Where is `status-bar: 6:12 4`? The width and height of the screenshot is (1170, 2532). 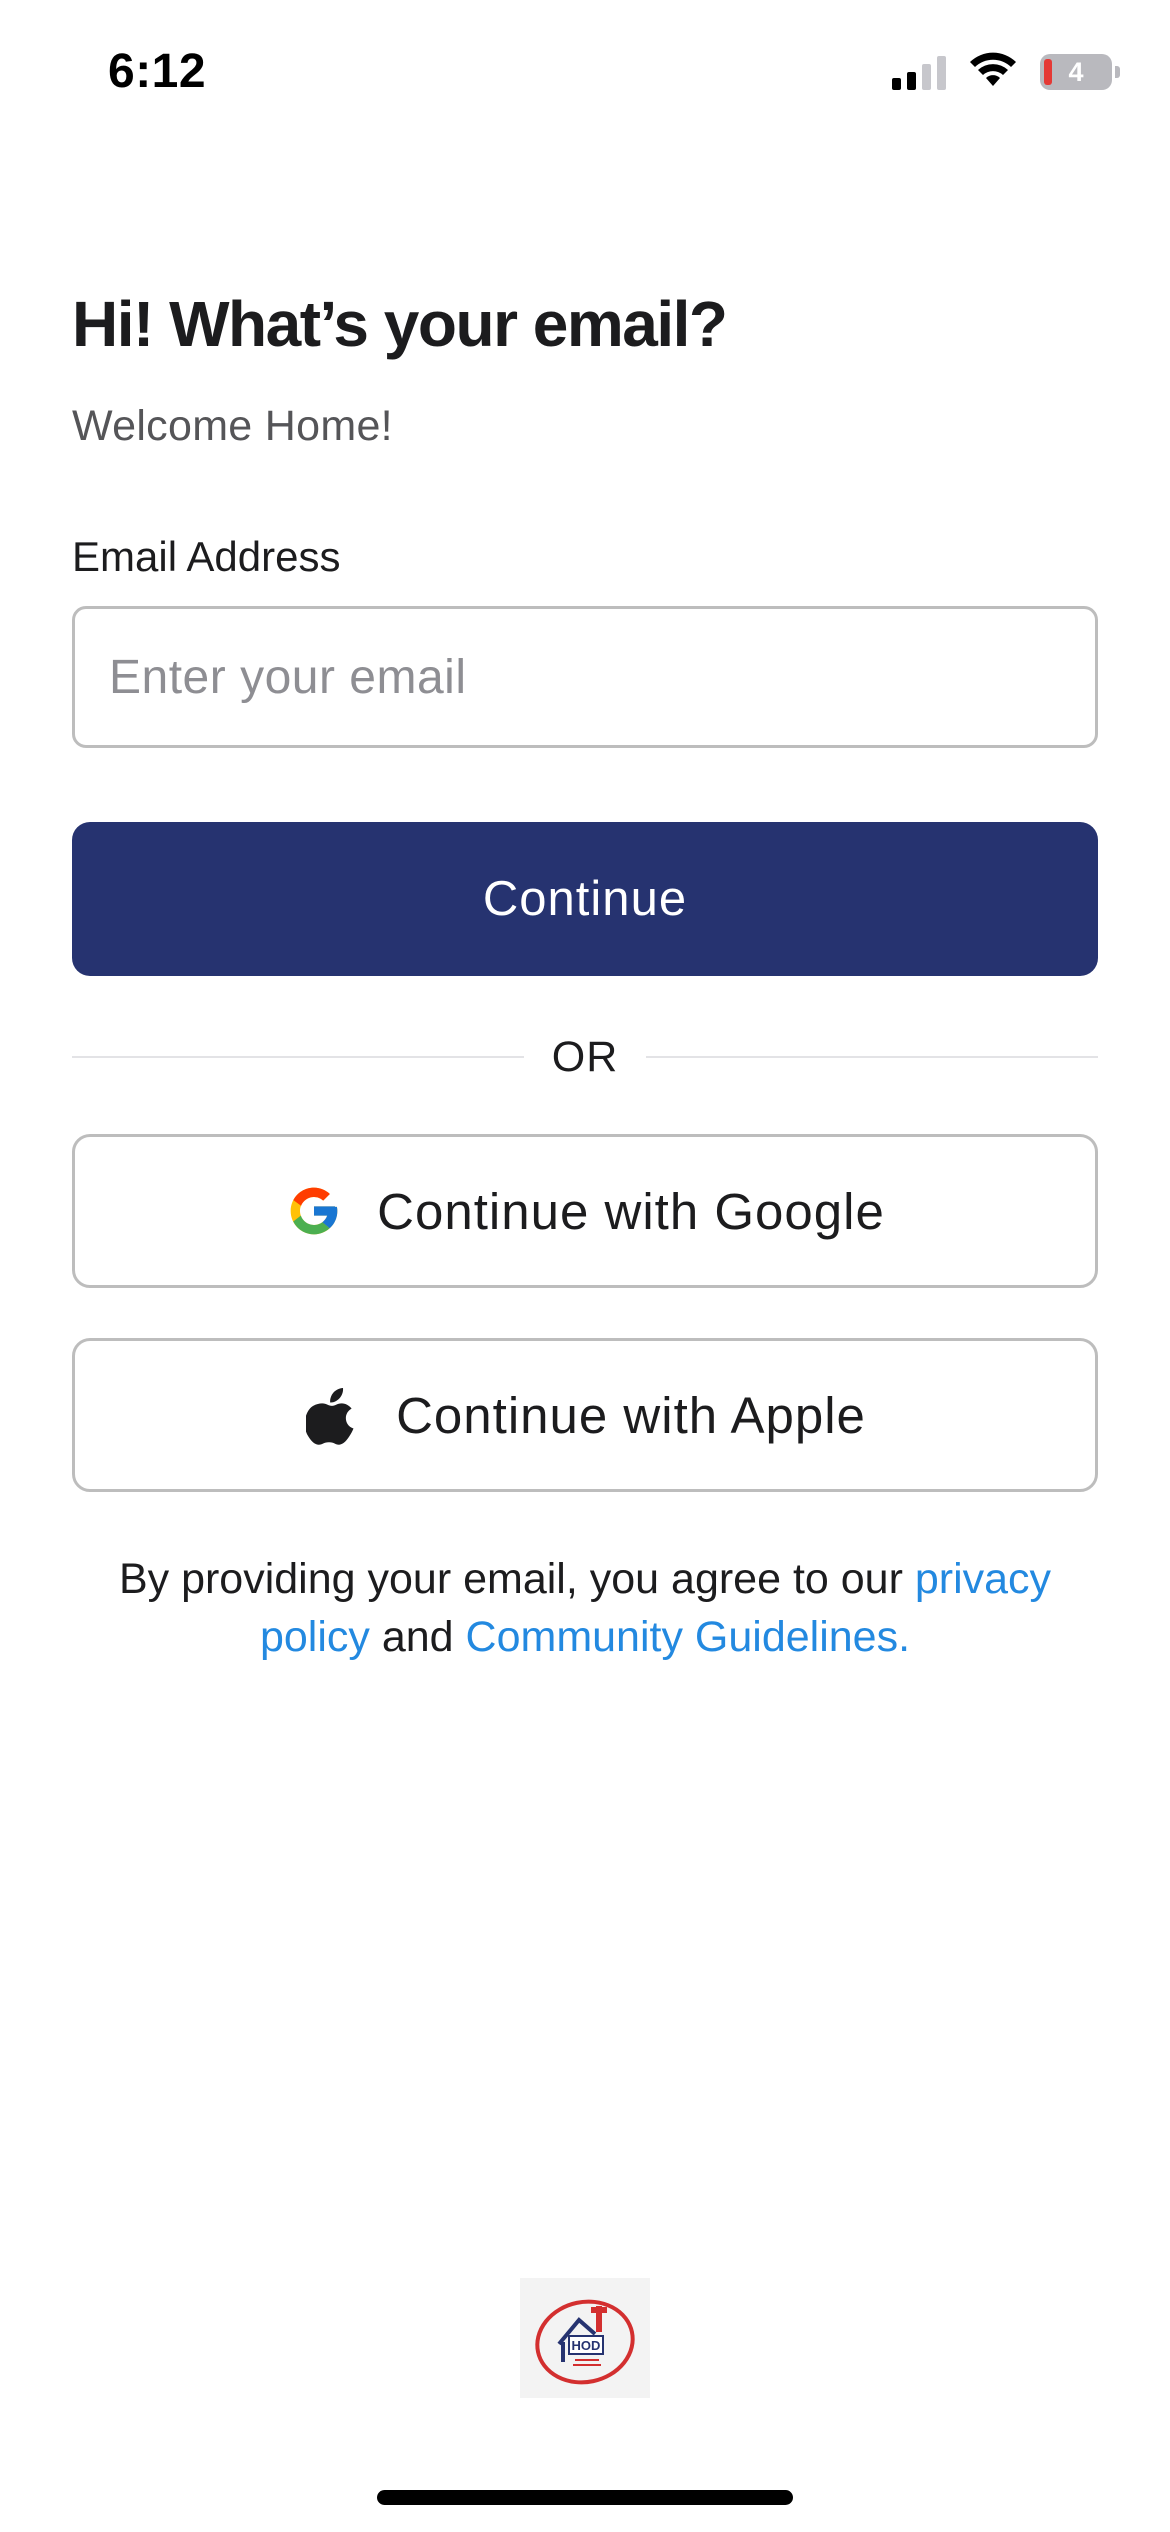 status-bar: 6:12 4 is located at coordinates (585, 75).